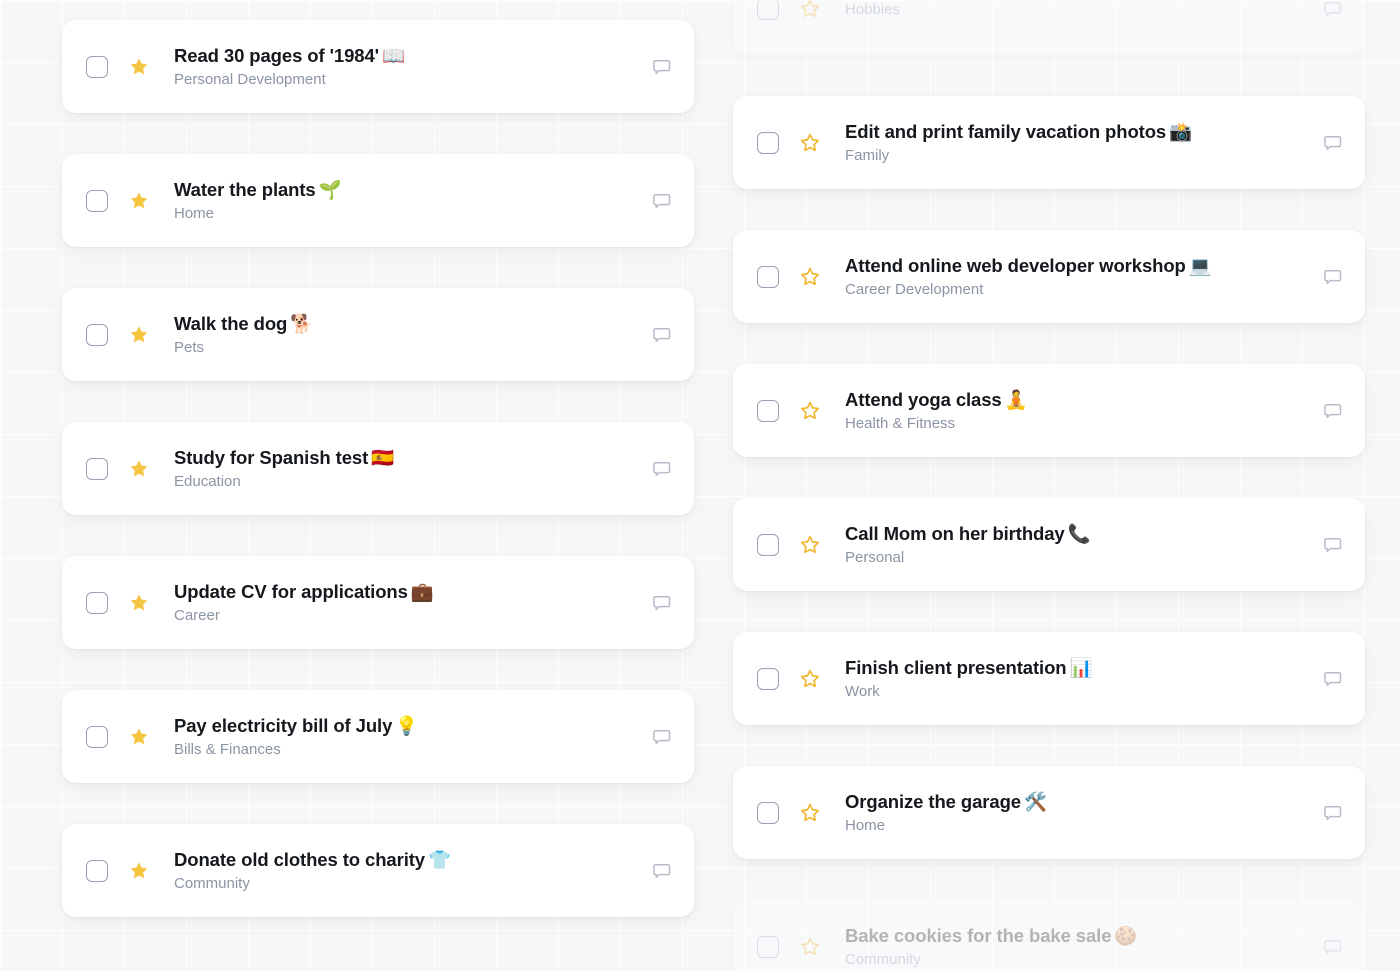  I want to click on task-emoji-icon: 📊, so click(1081, 667).